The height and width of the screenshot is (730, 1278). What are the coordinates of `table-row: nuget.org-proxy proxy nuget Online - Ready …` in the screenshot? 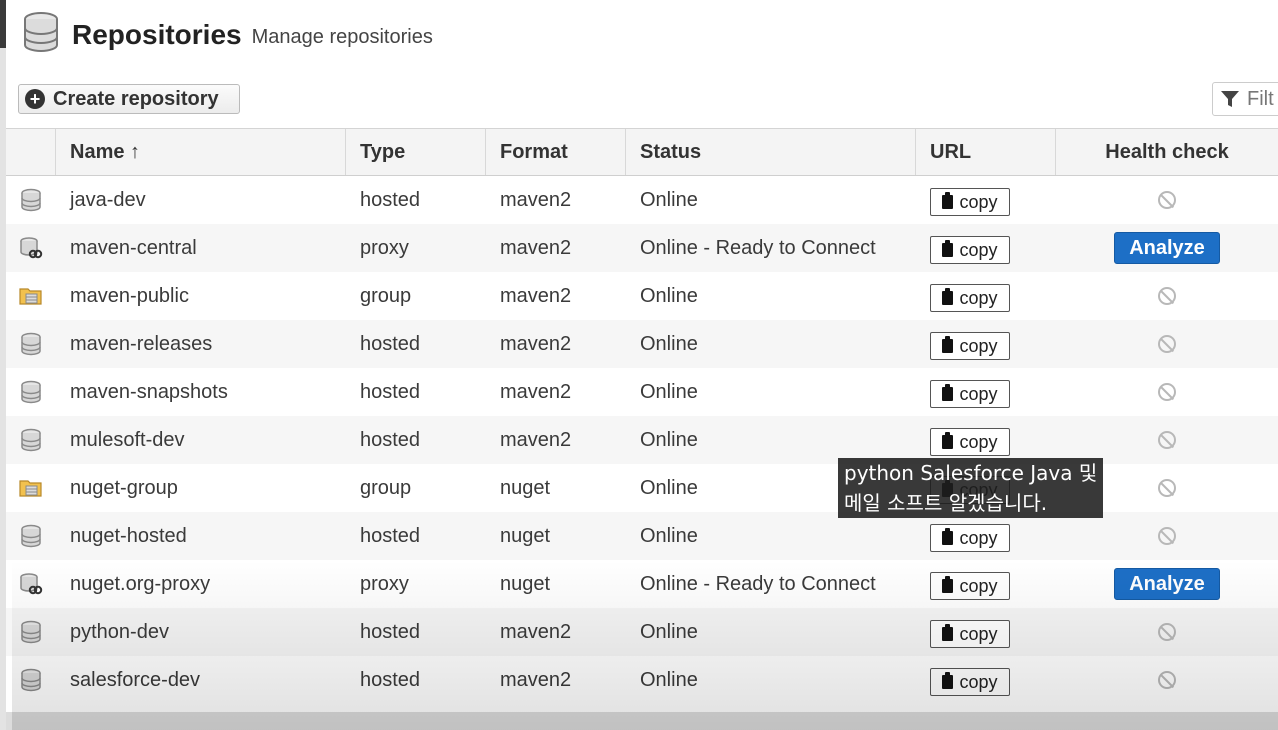 It's located at (642, 584).